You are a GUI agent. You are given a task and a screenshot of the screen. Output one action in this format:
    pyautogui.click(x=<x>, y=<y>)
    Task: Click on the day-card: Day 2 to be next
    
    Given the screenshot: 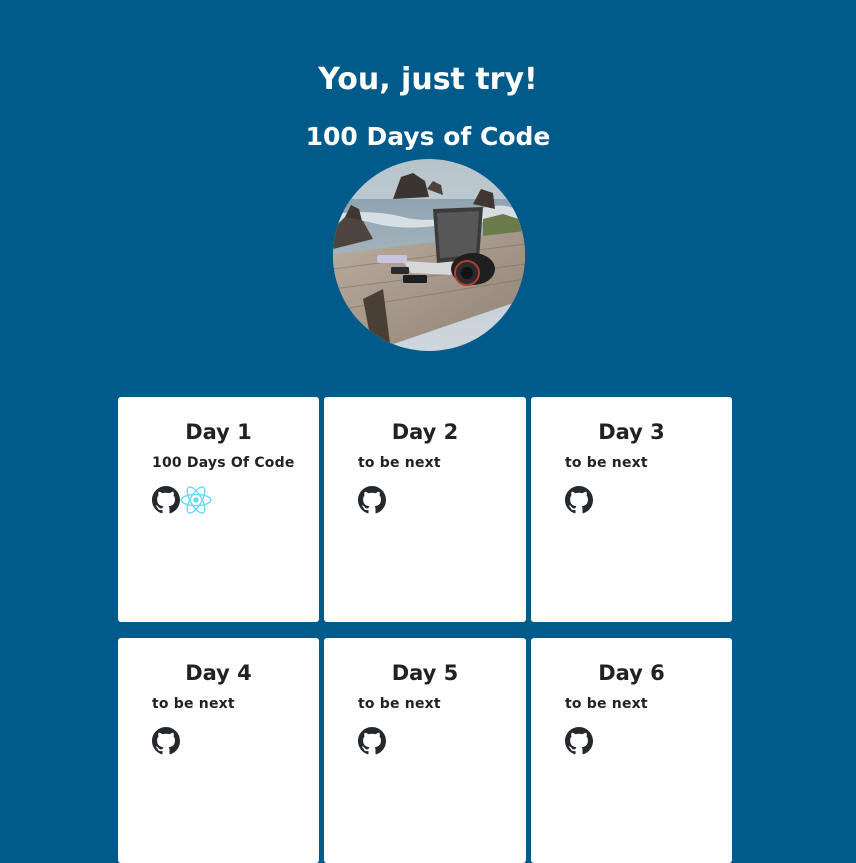 What is the action you would take?
    pyautogui.click(x=425, y=509)
    